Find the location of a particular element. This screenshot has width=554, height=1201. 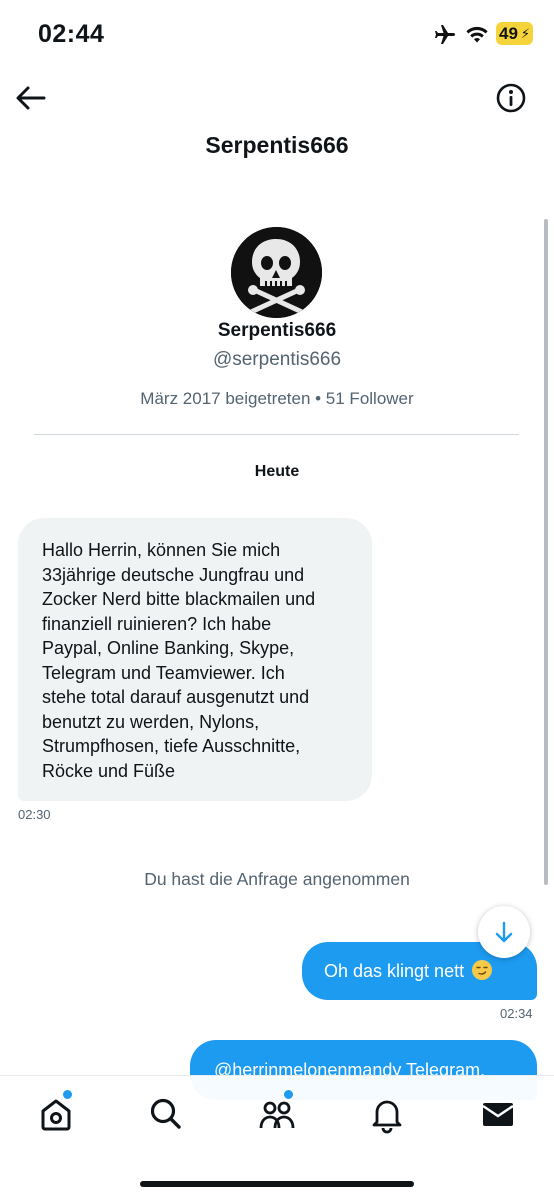

message-line: 33jährige deutsche Jungfrau und is located at coordinates (173, 574).